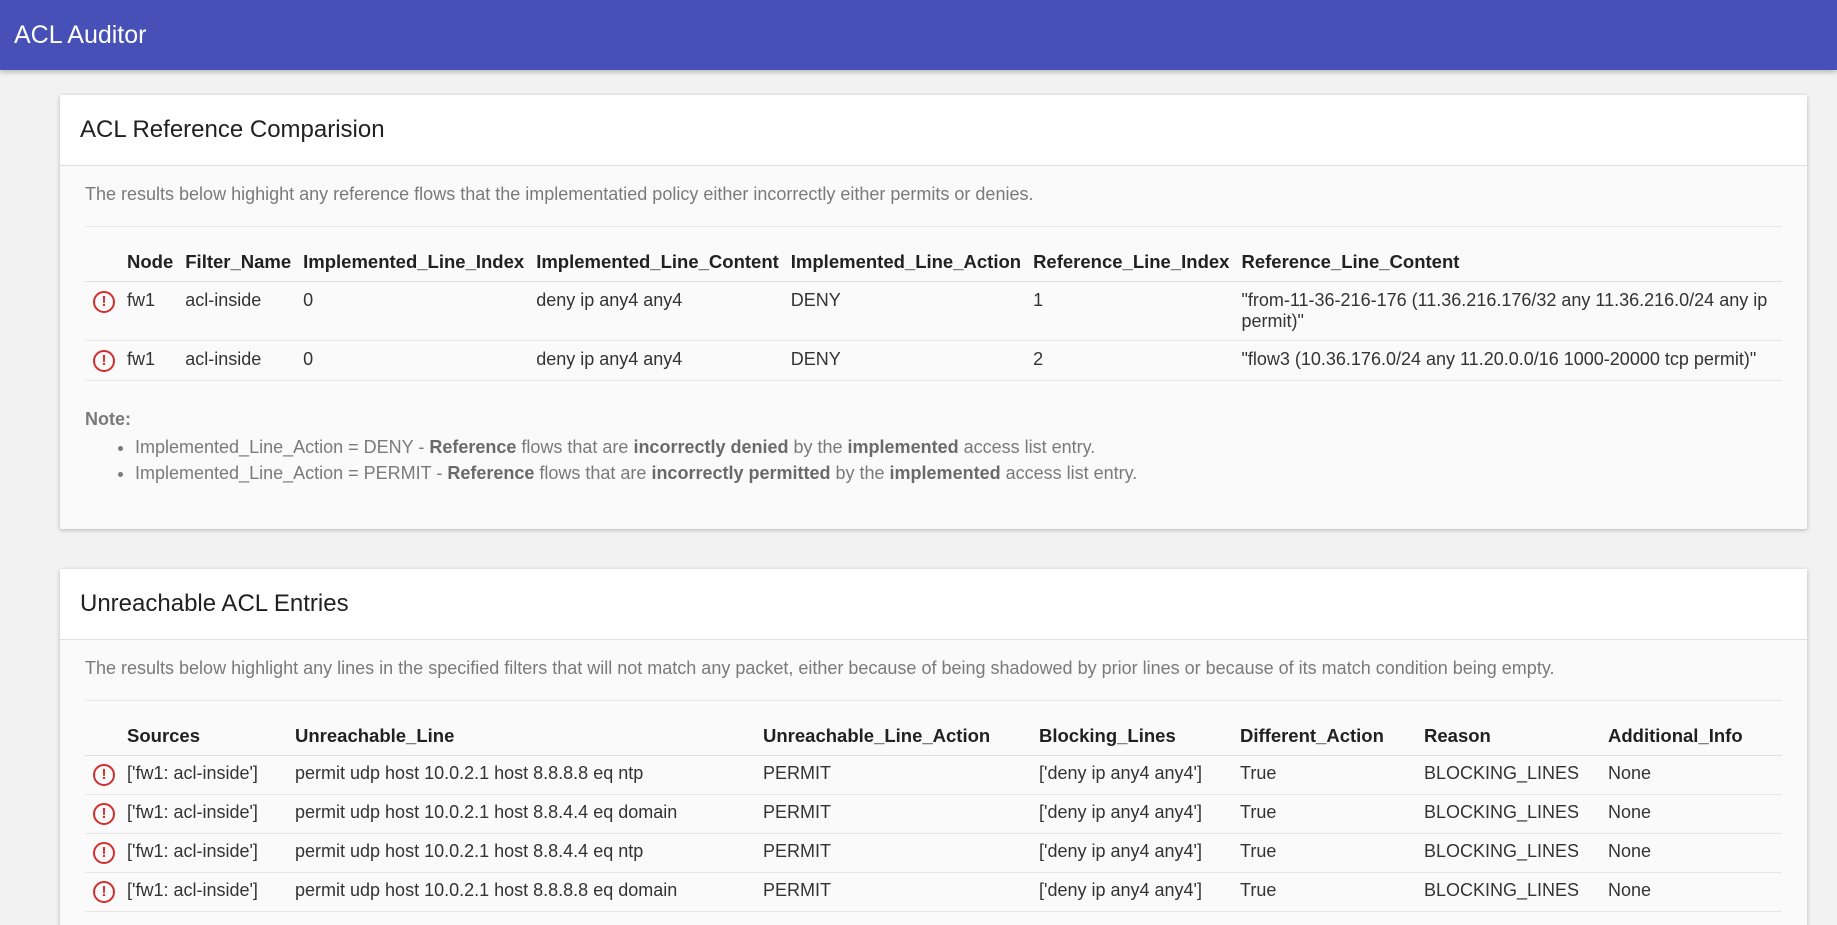 The height and width of the screenshot is (925, 1837). I want to click on reference-line-index-cell: 1, so click(1131, 311).